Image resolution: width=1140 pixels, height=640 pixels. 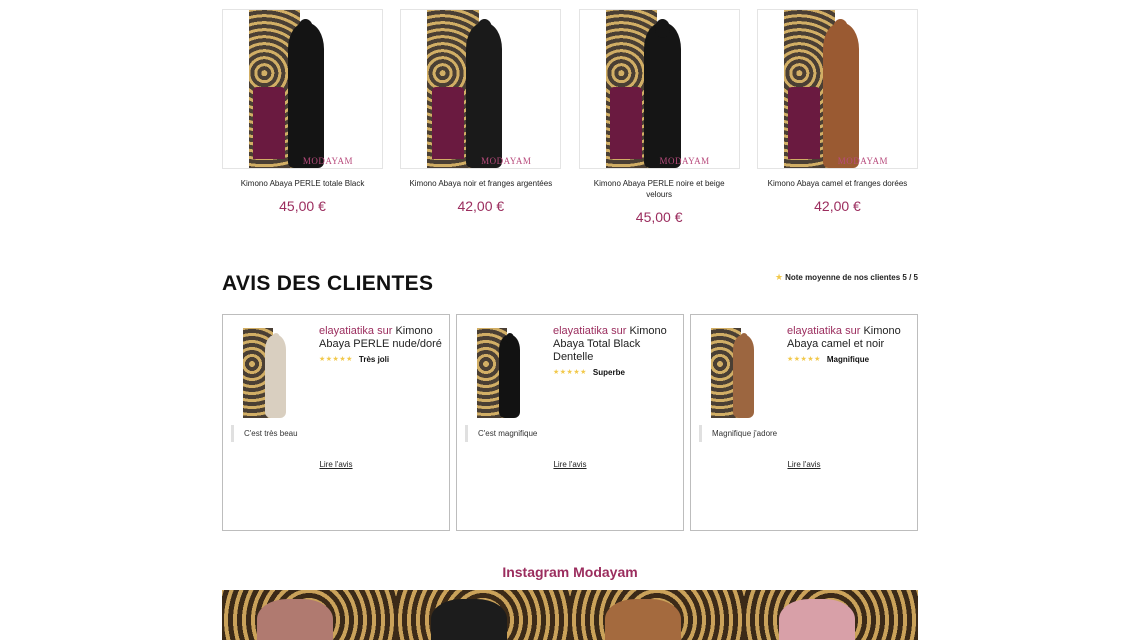 I want to click on product-name: Kimono Abaya noir et franges argentées, so click(x=480, y=183).